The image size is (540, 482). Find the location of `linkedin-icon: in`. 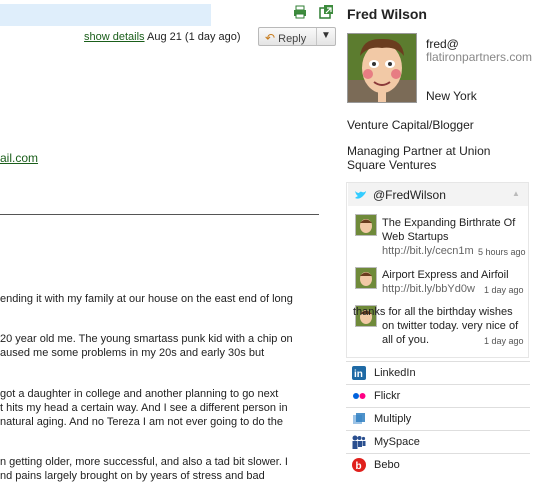

linkedin-icon: in is located at coordinates (359, 373).